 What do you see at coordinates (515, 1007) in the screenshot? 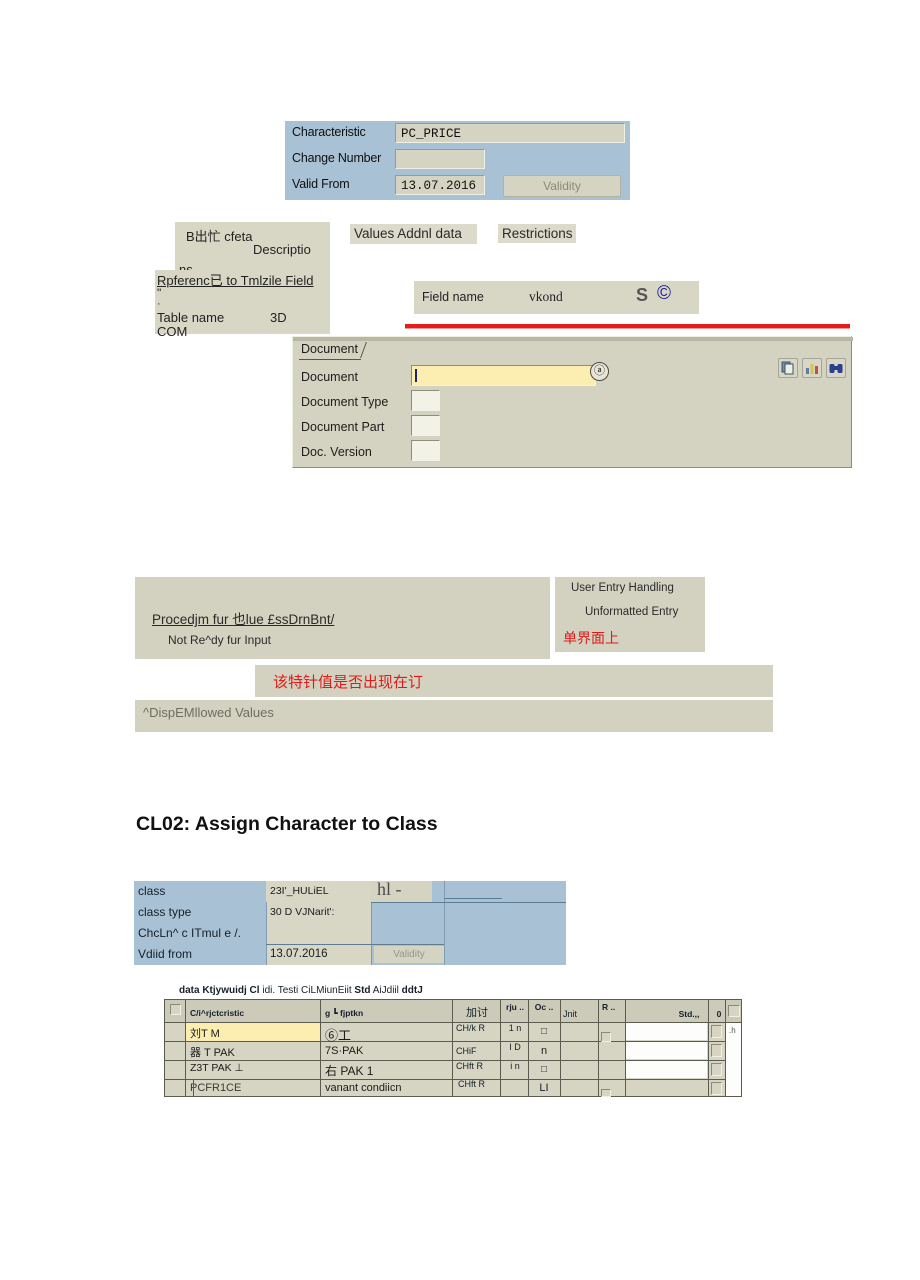
I see `header-rju: rju ..` at bounding box center [515, 1007].